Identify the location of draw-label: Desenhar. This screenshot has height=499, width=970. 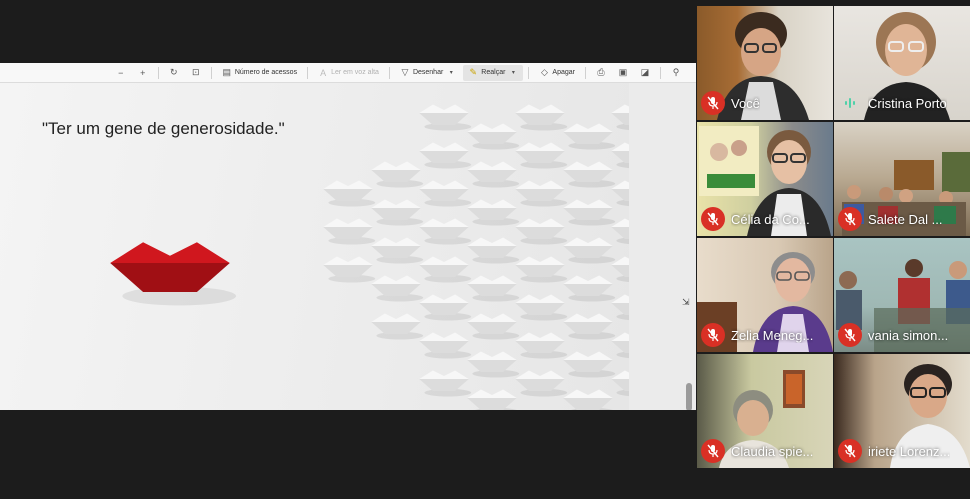
(428, 72).